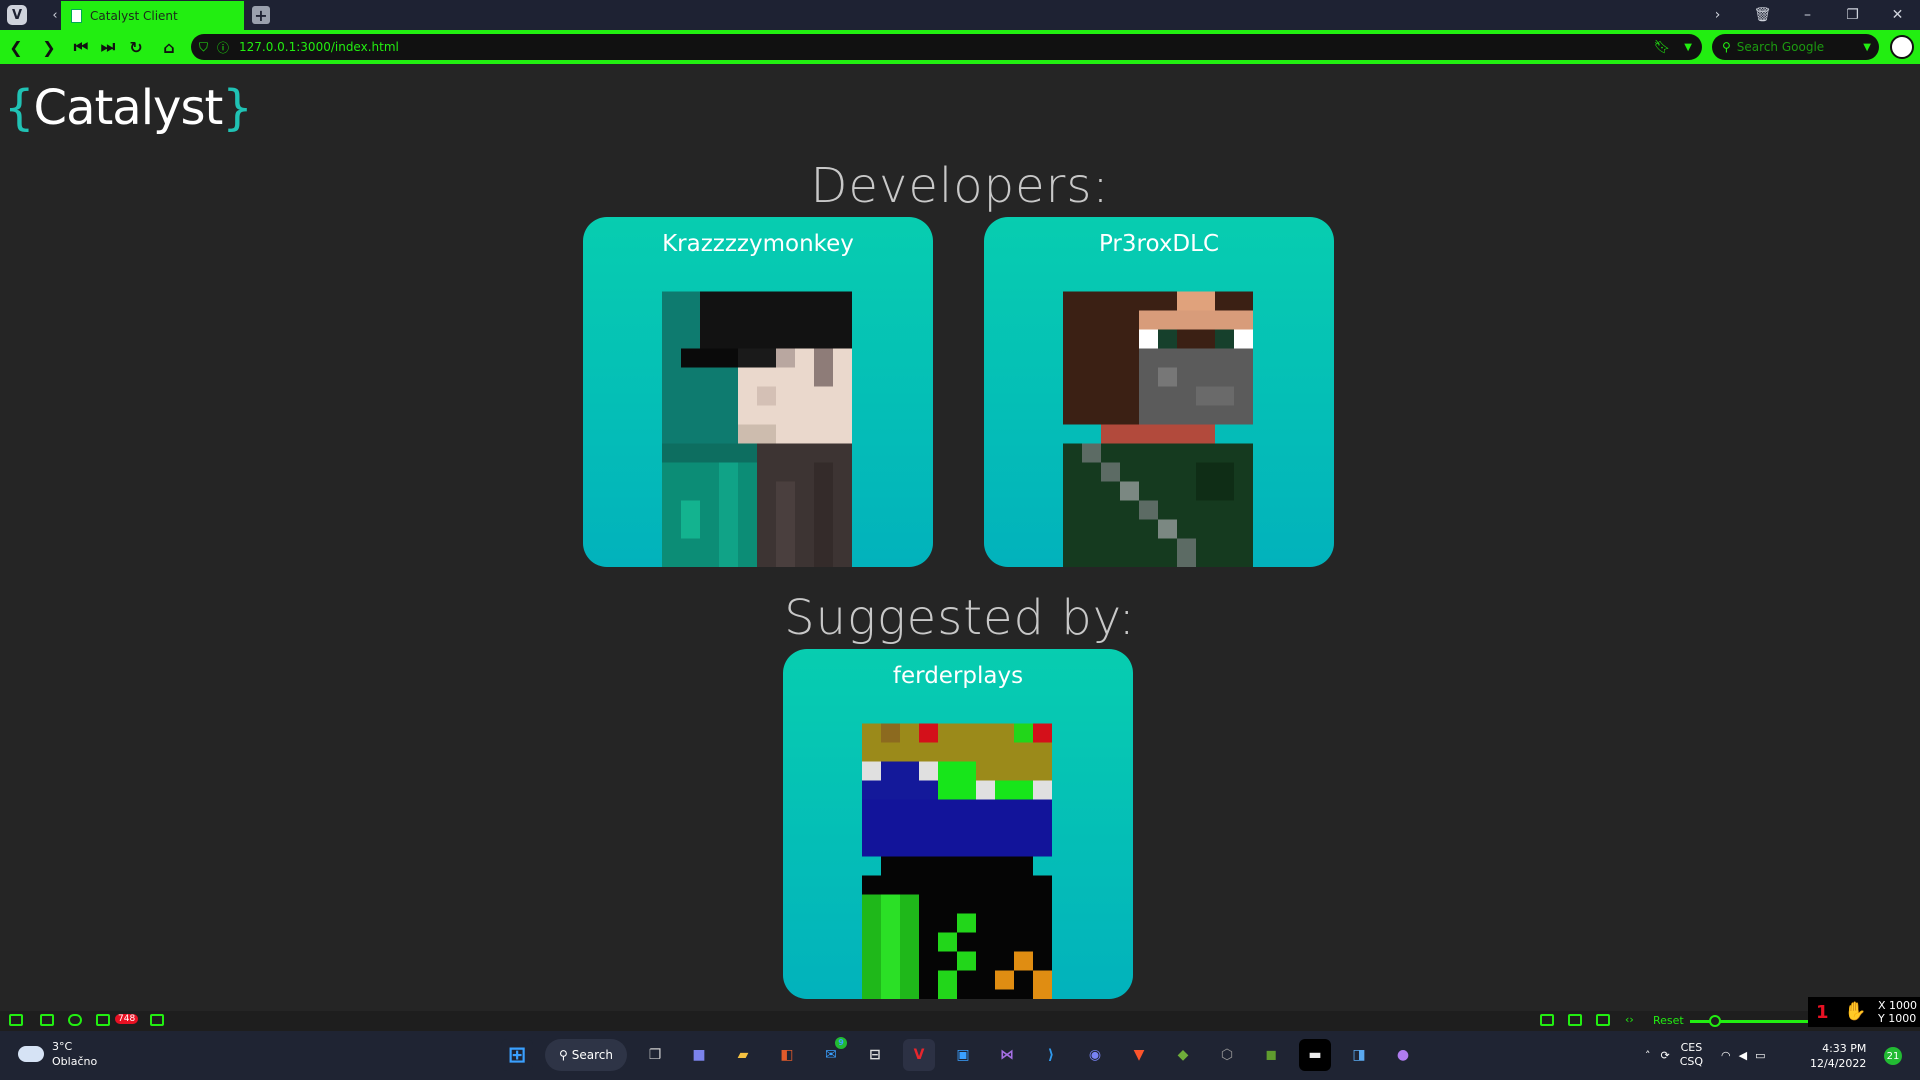 This screenshot has width=1920, height=1080. What do you see at coordinates (261, 15) in the screenshot?
I see `new-tab-button: +` at bounding box center [261, 15].